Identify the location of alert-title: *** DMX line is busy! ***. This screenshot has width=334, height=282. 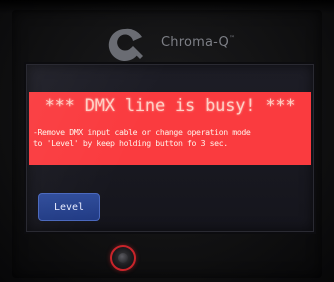
(170, 106).